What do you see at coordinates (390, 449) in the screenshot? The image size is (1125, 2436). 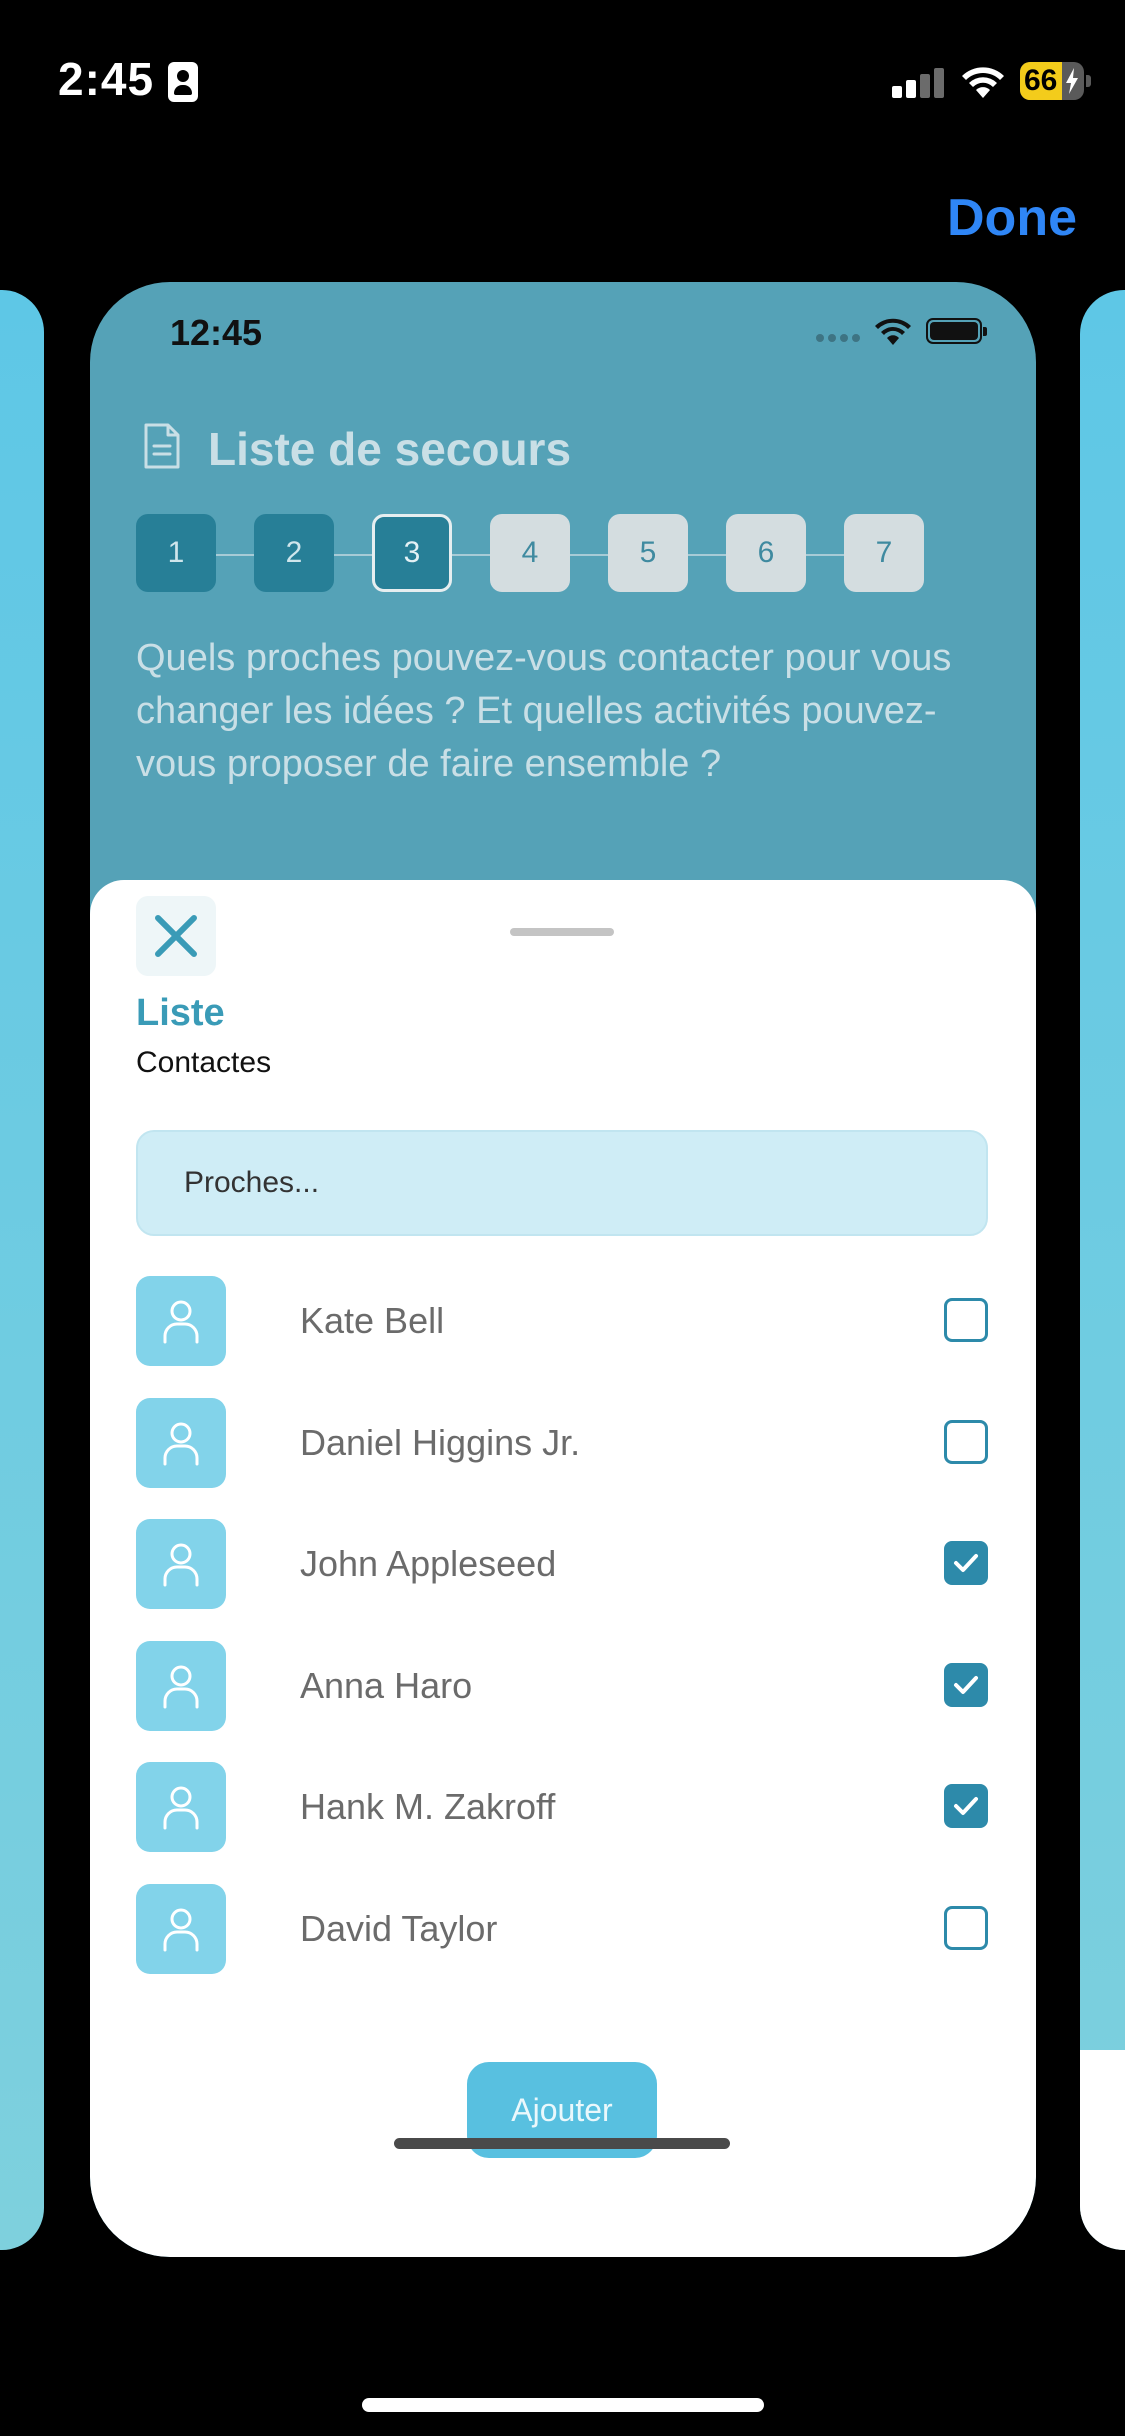 I see `page-title: Liste de secours` at bounding box center [390, 449].